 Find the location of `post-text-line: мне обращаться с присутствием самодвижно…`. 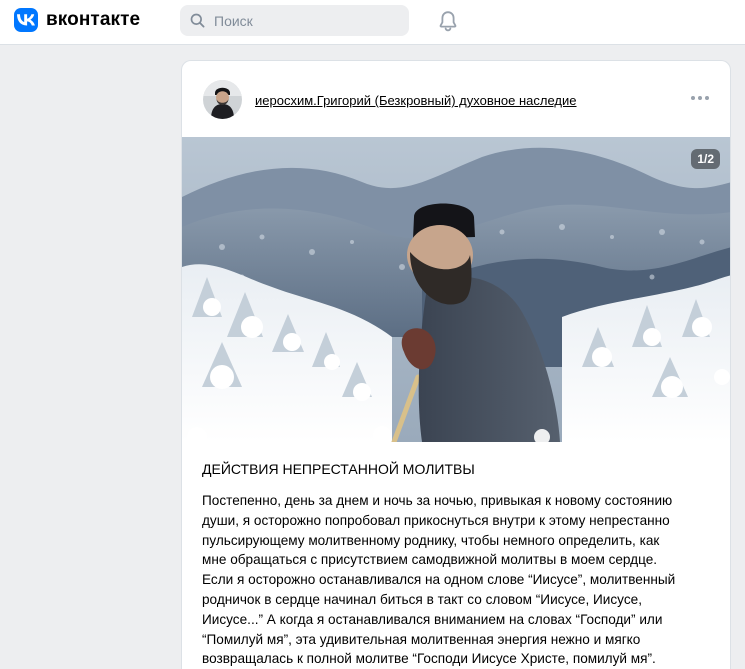

post-text-line: мне обращаться с присутствием самодвижно… is located at coordinates (430, 560).